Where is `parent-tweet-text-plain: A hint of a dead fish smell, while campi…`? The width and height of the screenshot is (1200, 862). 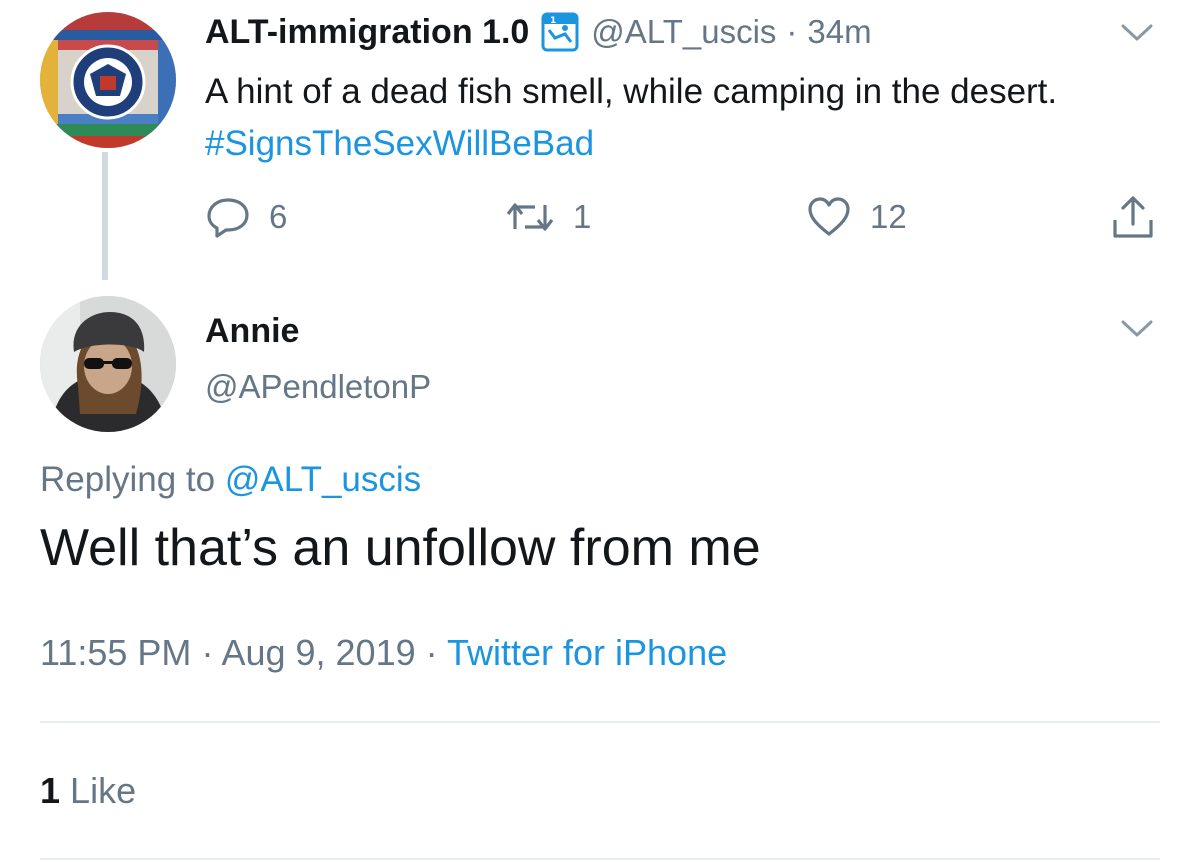
parent-tweet-text-plain: A hint of a dead fish smell, while campi… is located at coordinates (631, 91).